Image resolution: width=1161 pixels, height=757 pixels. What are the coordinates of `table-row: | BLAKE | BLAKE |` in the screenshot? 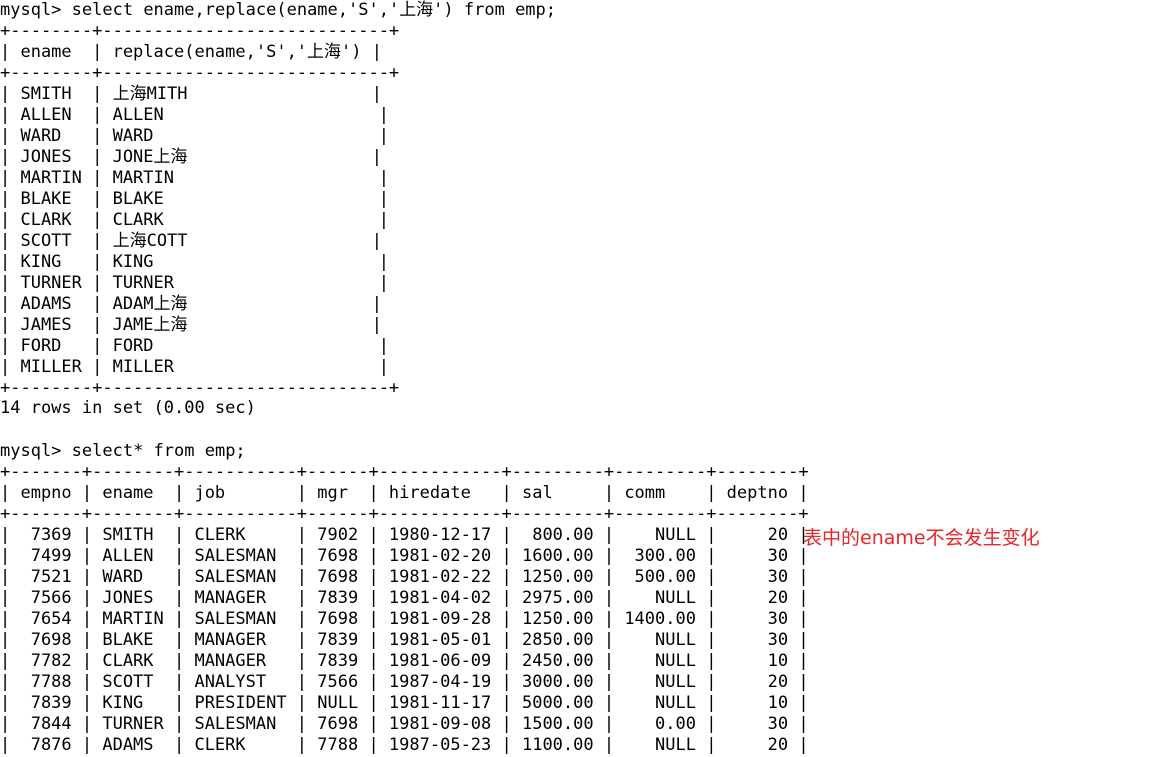 It's located at (194, 199).